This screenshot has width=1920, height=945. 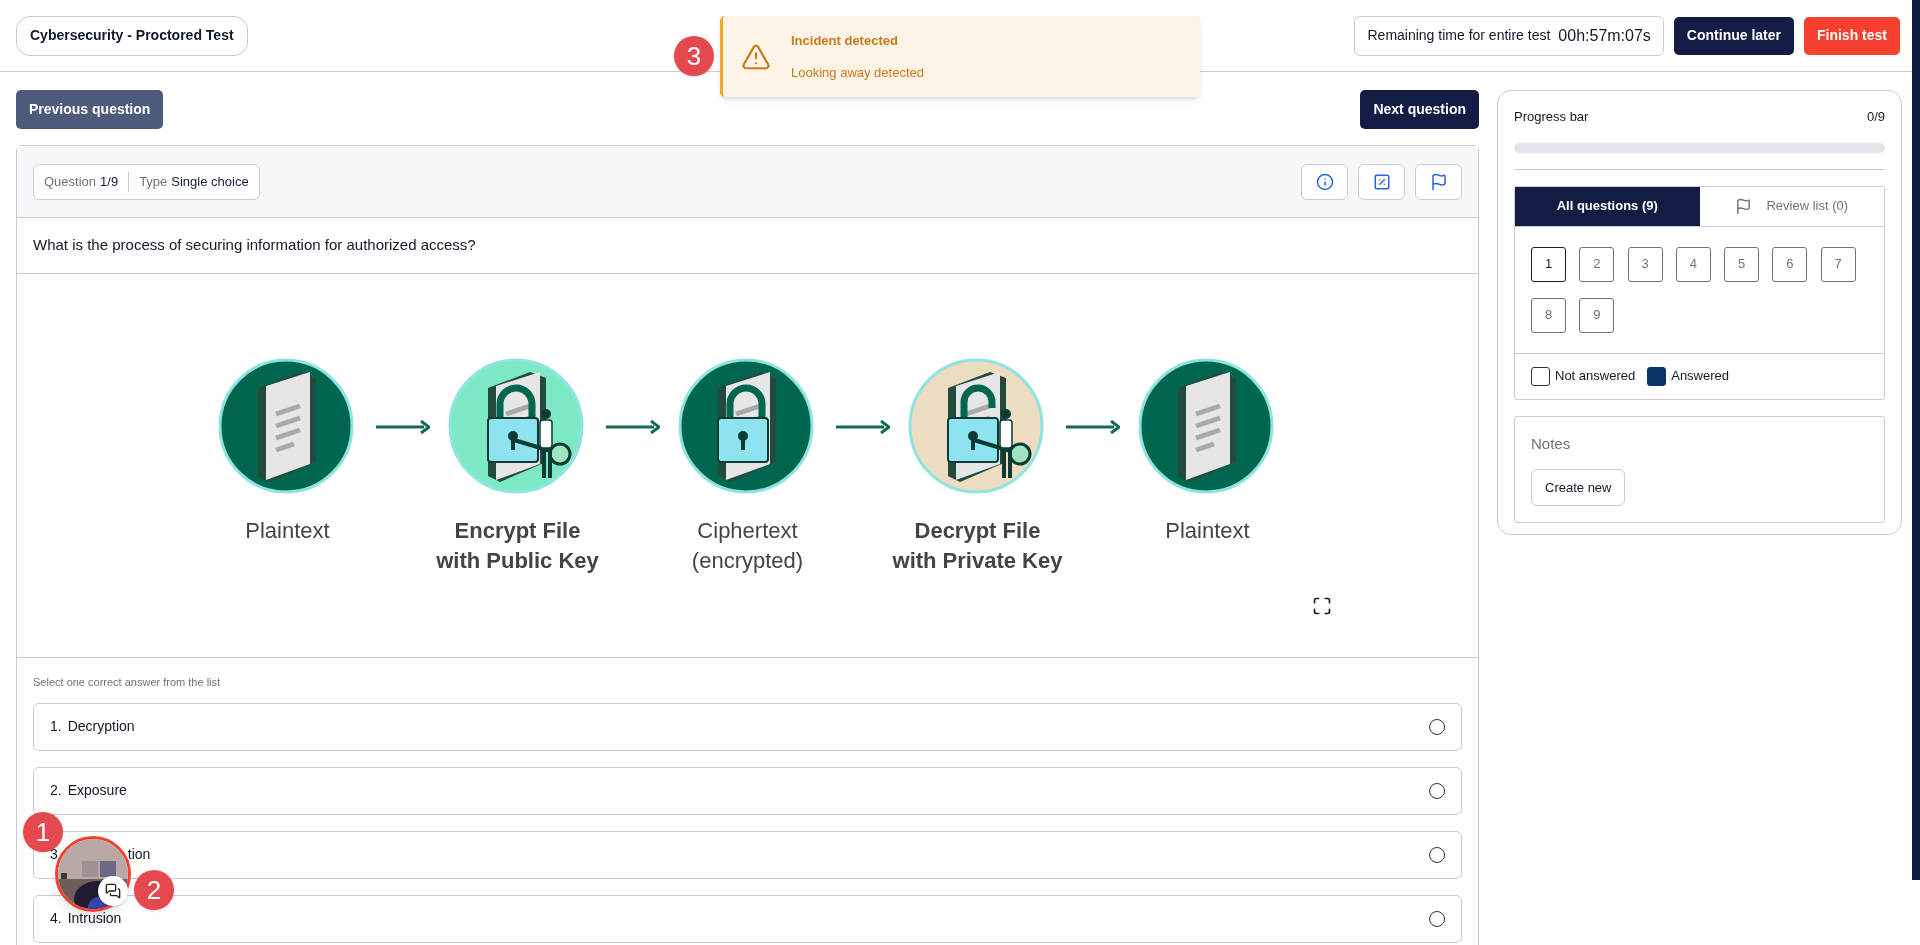 I want to click on type-label: Type, so click(x=153, y=181).